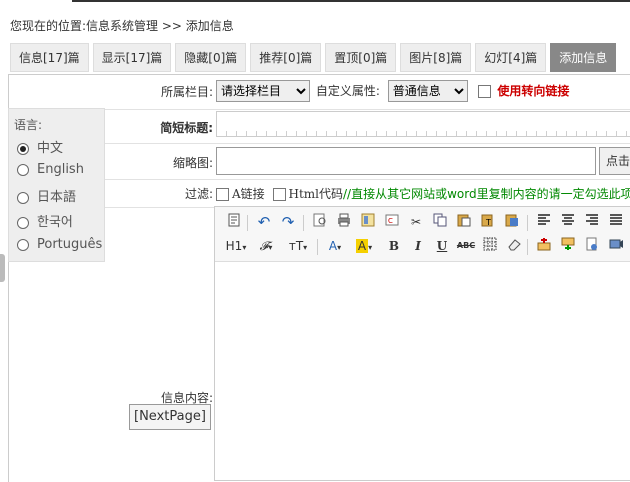 The image size is (630, 482). Describe the element at coordinates (335, 246) in the screenshot. I see `font-color-button: A▾` at that location.